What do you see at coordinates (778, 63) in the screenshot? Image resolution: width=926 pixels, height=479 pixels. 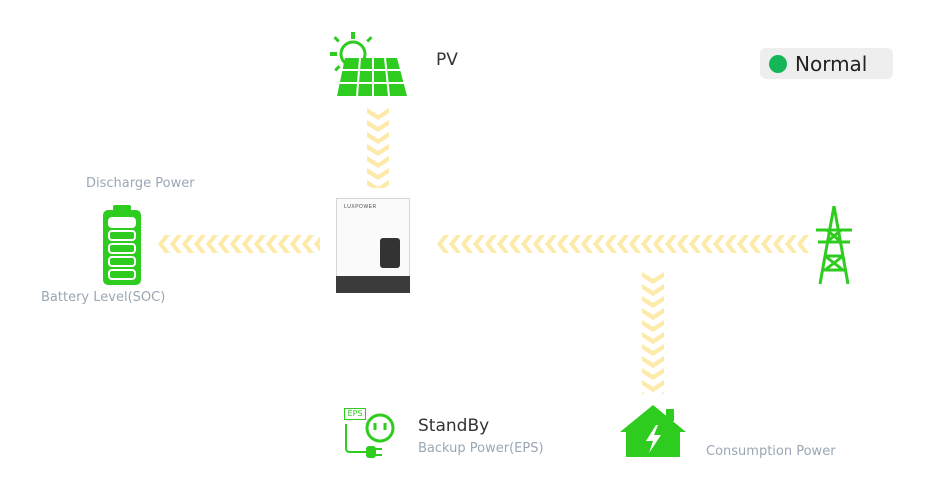 I see `status-dot` at bounding box center [778, 63].